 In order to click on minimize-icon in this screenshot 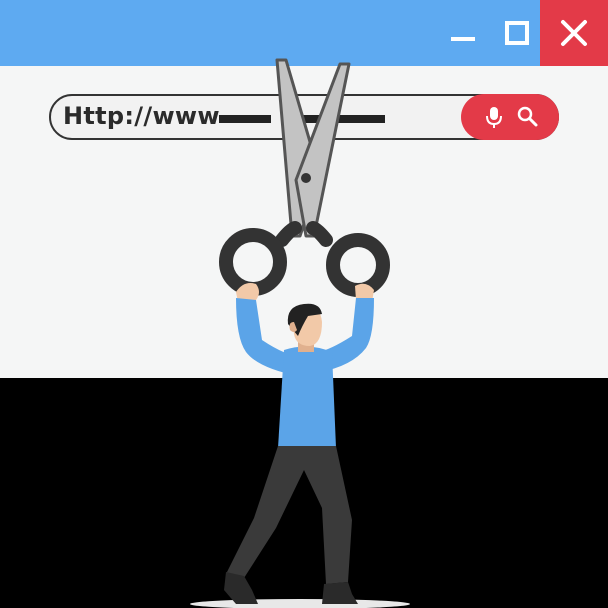, I will do `click(463, 39)`.